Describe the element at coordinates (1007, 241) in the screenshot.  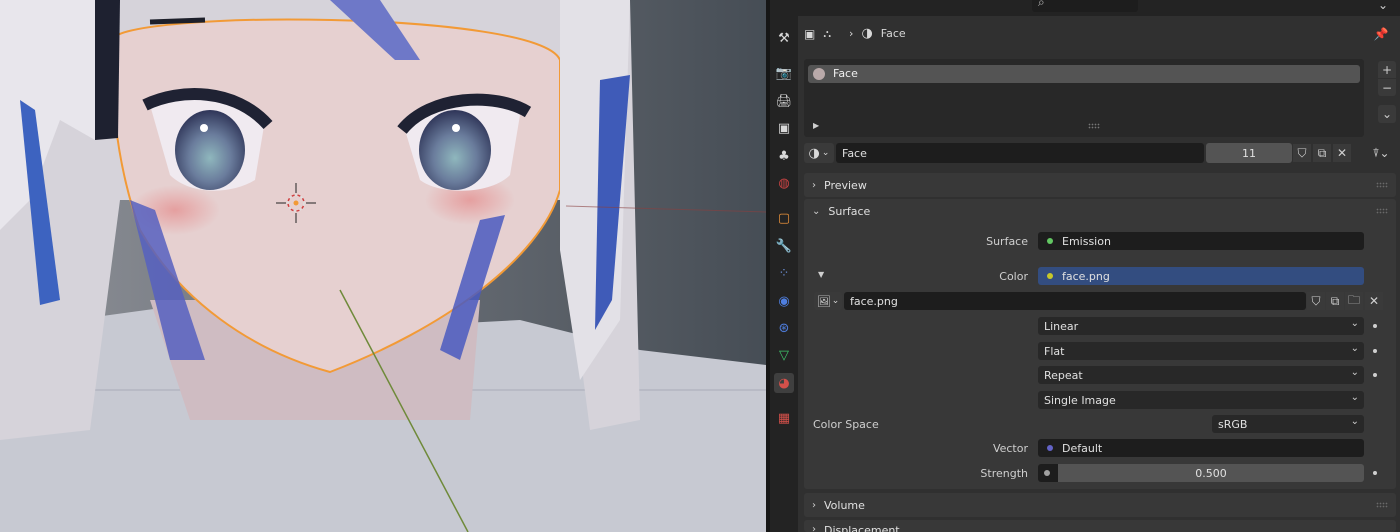
I see `surface-label: Surface` at that location.